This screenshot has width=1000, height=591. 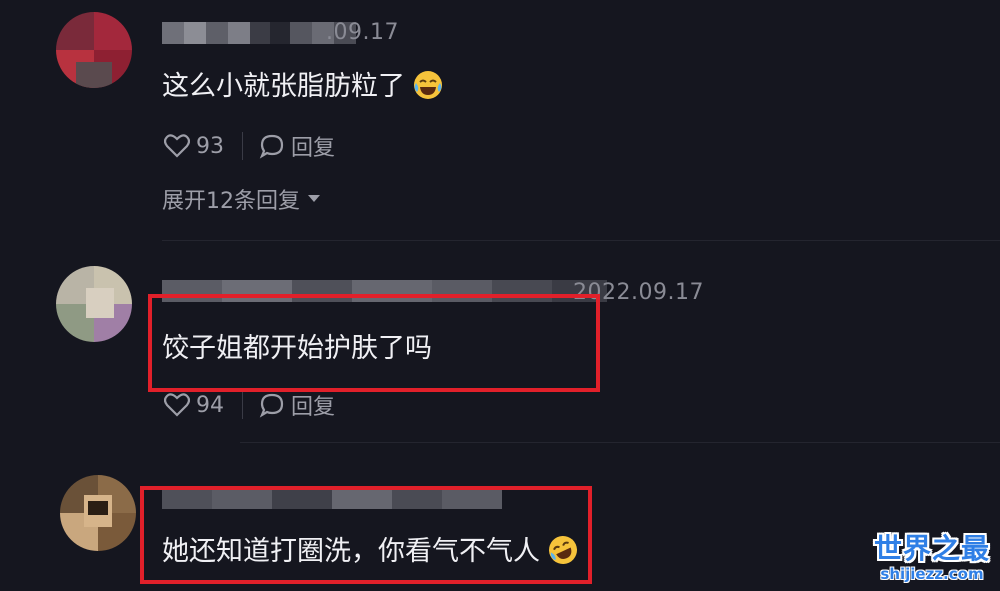 What do you see at coordinates (931, 548) in the screenshot?
I see `watermark-title: 世界之最` at bounding box center [931, 548].